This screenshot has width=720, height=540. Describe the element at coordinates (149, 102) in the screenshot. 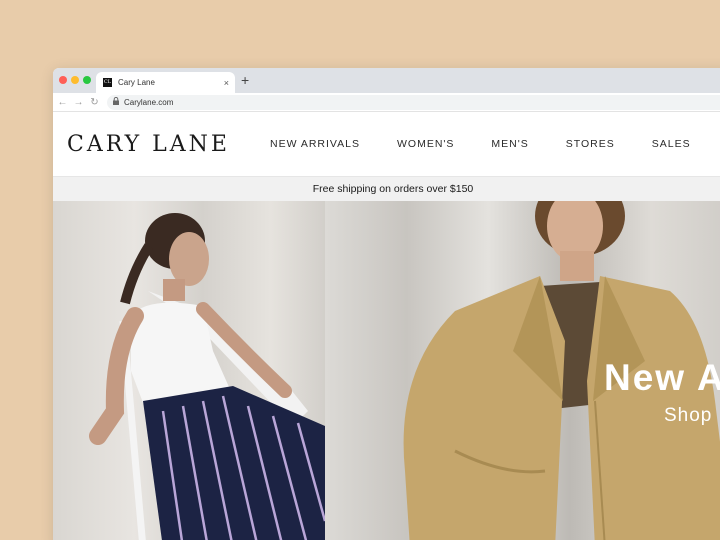

I see `url-text: Carylane.com` at that location.